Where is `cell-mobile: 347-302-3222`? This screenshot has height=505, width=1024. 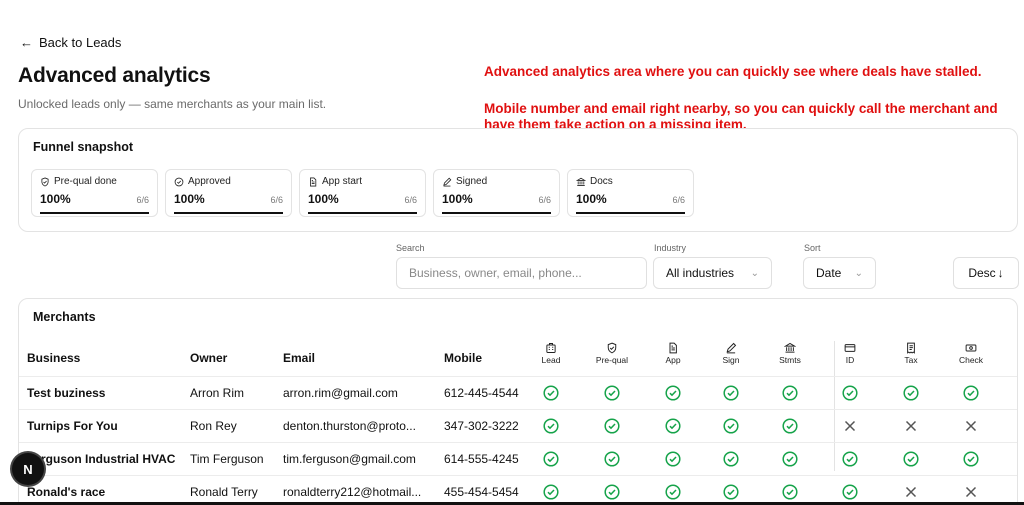 cell-mobile: 347-302-3222 is located at coordinates (494, 426).